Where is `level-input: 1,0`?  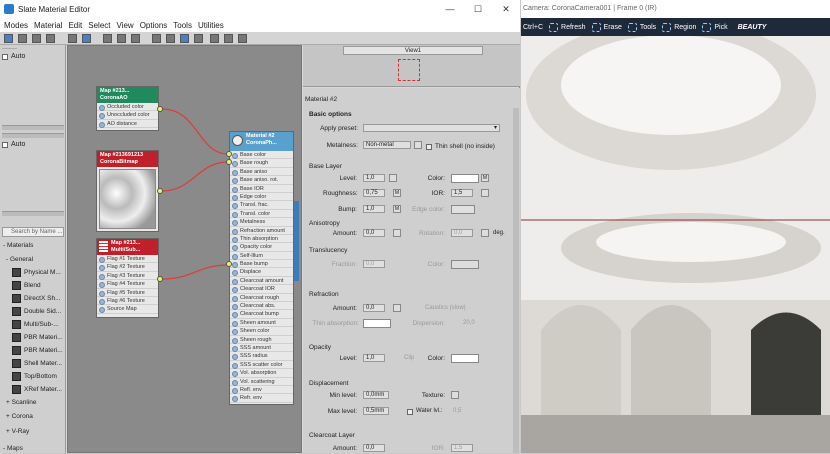 level-input: 1,0 is located at coordinates (374, 178).